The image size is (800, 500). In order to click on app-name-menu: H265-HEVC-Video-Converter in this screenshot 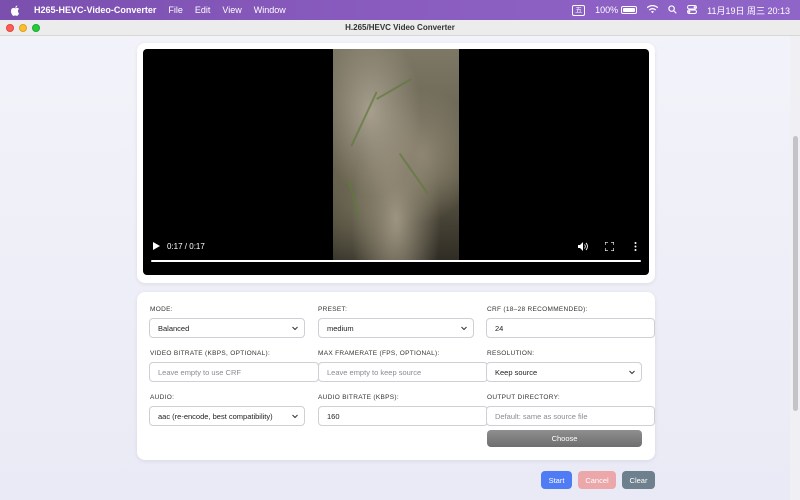, I will do `click(95, 10)`.